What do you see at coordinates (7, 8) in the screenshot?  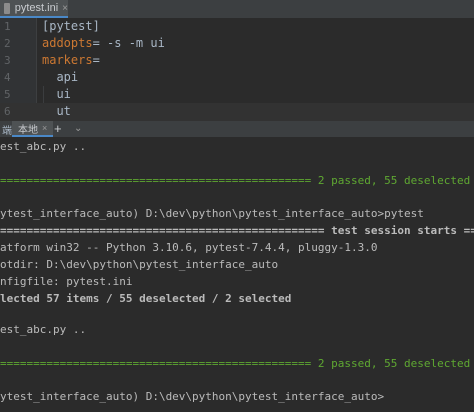 I see `ini-file-icon` at bounding box center [7, 8].